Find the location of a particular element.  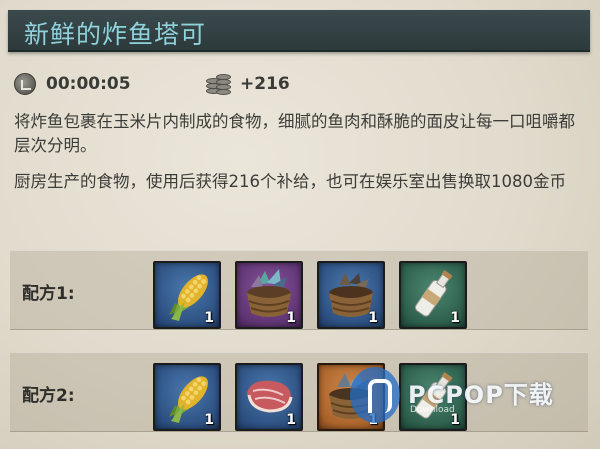

title-bar: 新鲜的炸鱼塔可 is located at coordinates (299, 31).